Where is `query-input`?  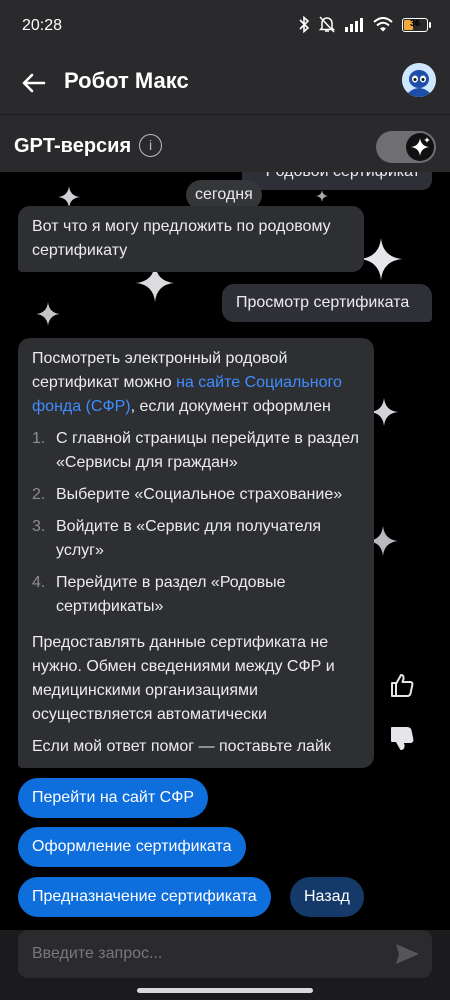 query-input is located at coordinates (202, 954).